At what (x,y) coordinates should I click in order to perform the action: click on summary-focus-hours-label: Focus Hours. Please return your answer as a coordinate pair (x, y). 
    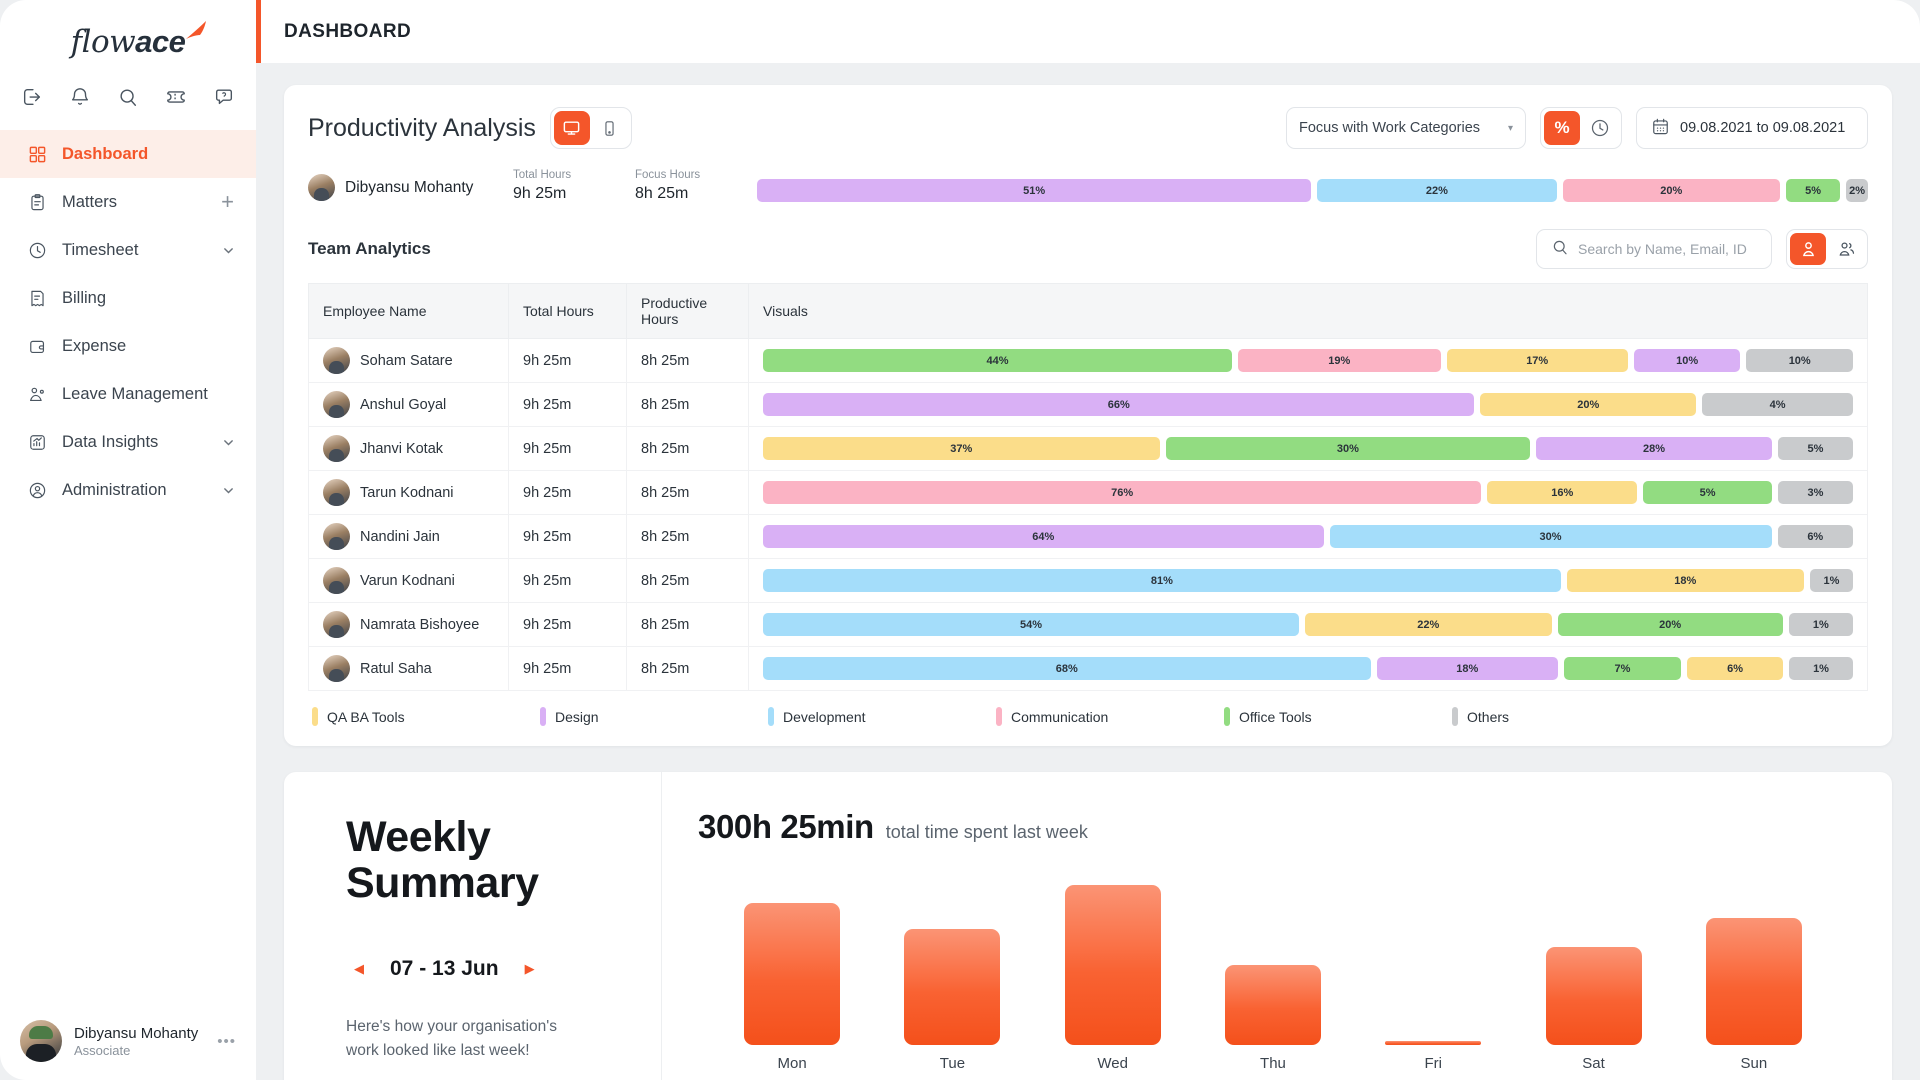
    Looking at the image, I should click on (668, 175).